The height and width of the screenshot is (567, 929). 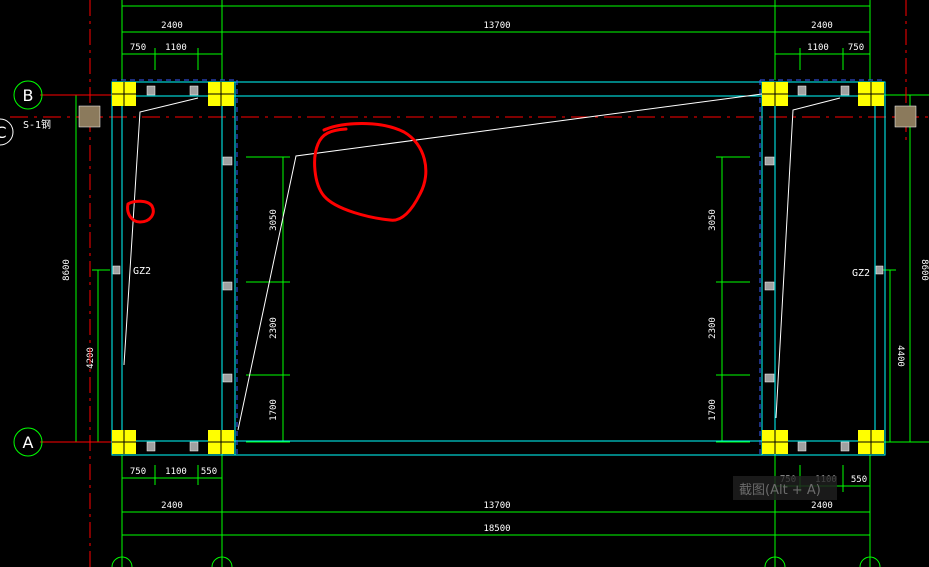 What do you see at coordinates (496, 561) in the screenshot?
I see `grid-bubbles-bottom` at bounding box center [496, 561].